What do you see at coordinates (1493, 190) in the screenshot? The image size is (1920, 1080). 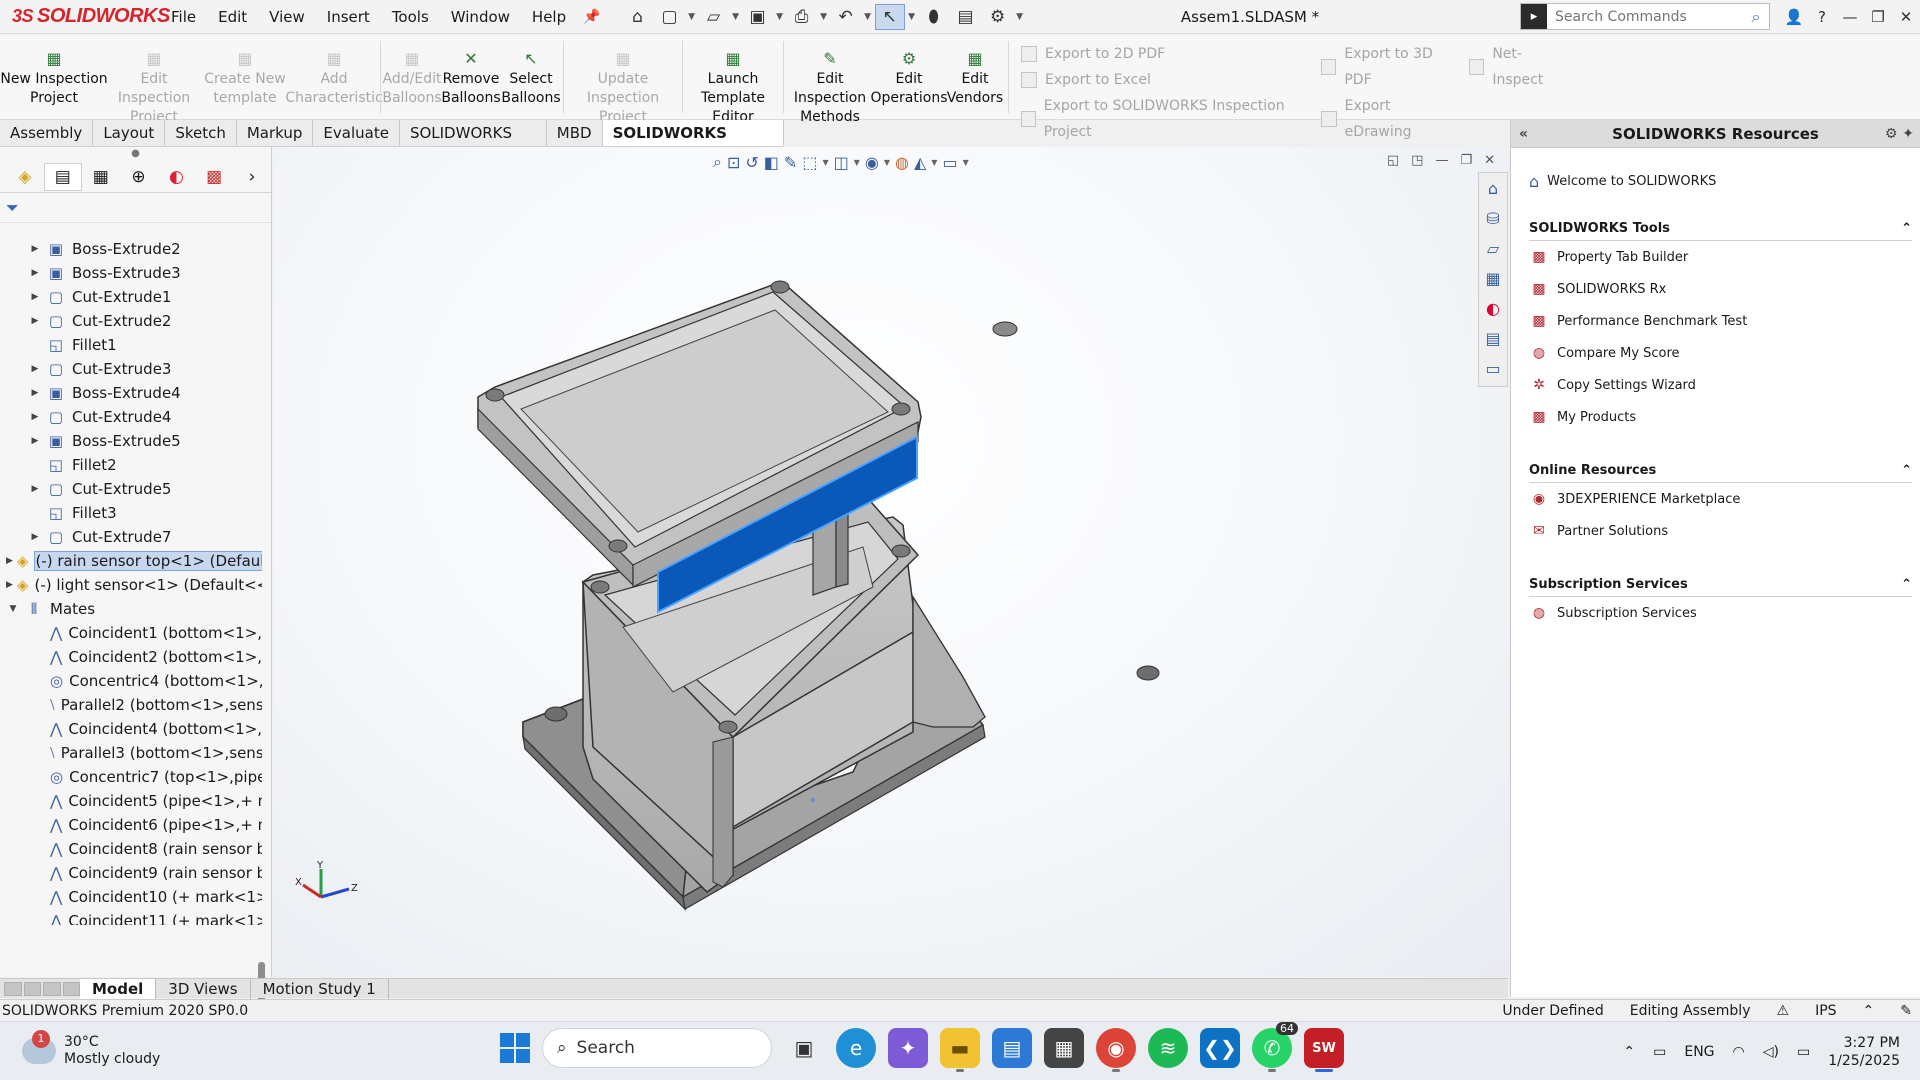 I see `resources-home-icon: ⌂` at bounding box center [1493, 190].